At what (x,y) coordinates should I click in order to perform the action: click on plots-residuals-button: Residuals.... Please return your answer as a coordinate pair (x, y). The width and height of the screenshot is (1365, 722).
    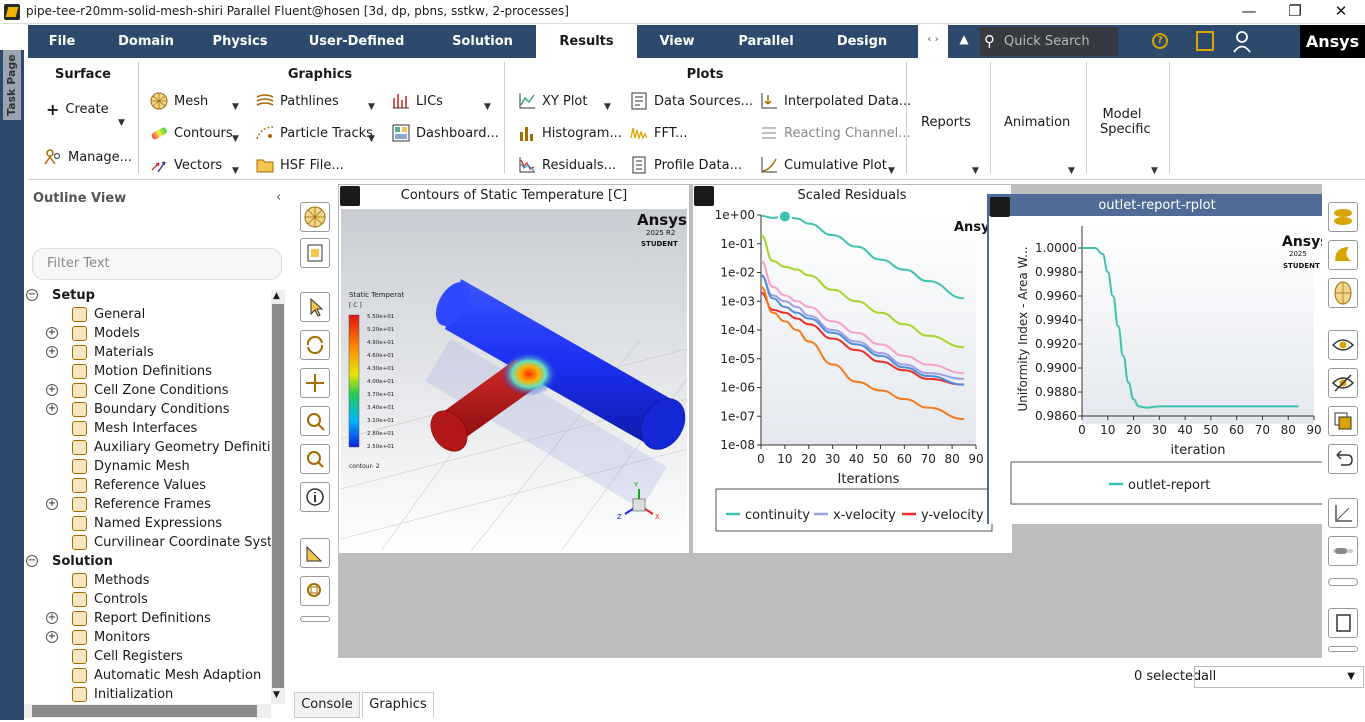
    Looking at the image, I should click on (567, 165).